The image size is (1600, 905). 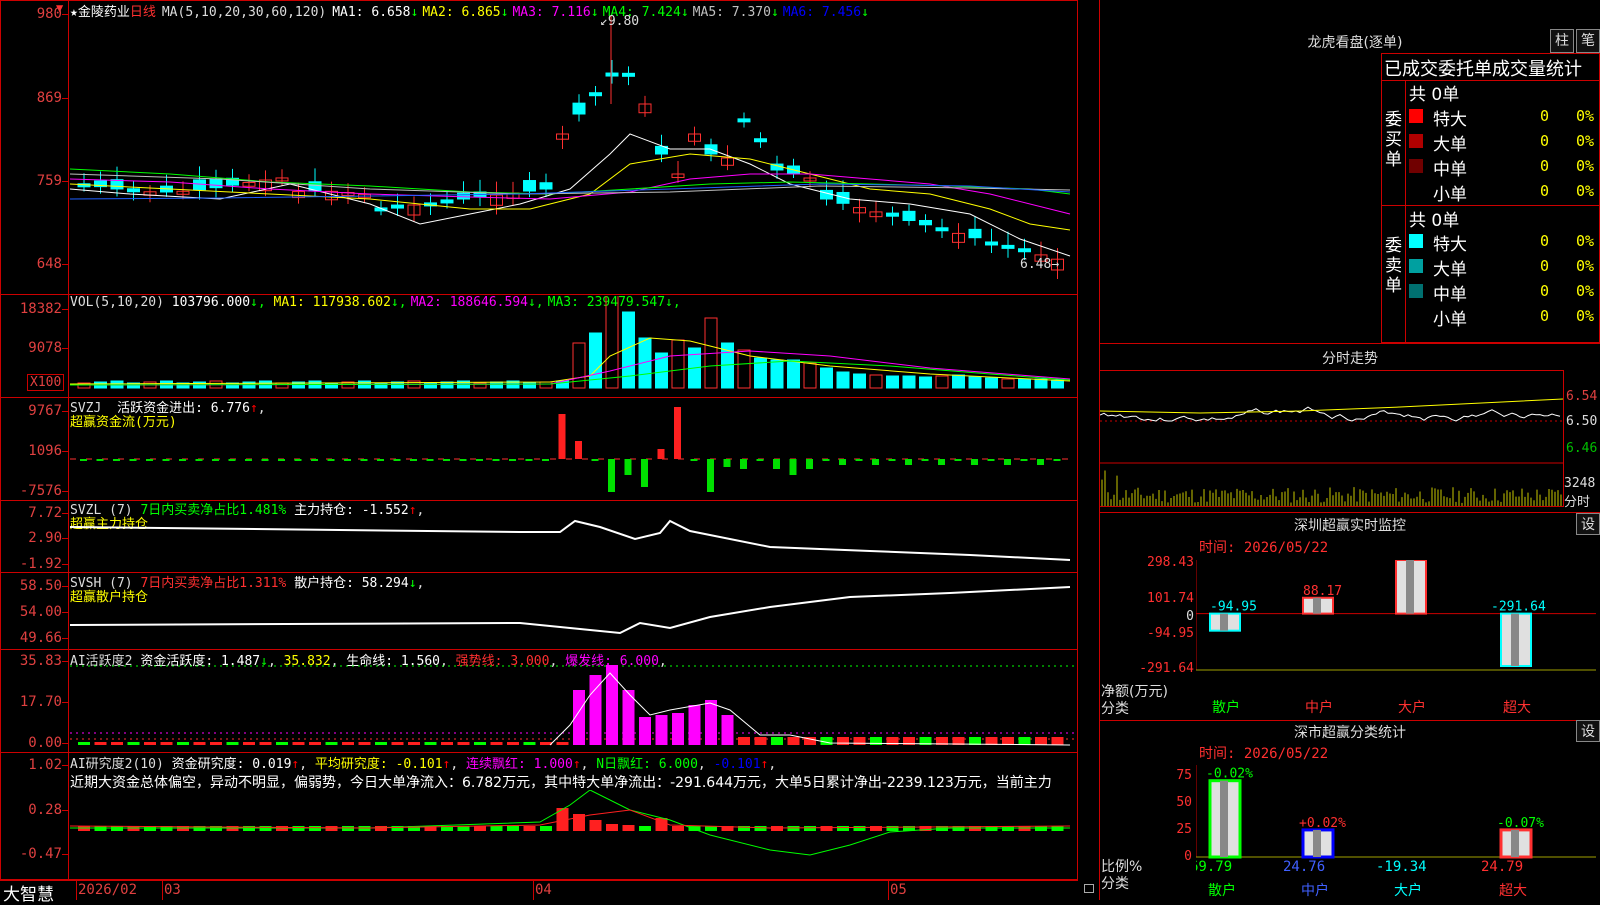 I want to click on yaxis-tick-label: 49.66, so click(x=40, y=638).